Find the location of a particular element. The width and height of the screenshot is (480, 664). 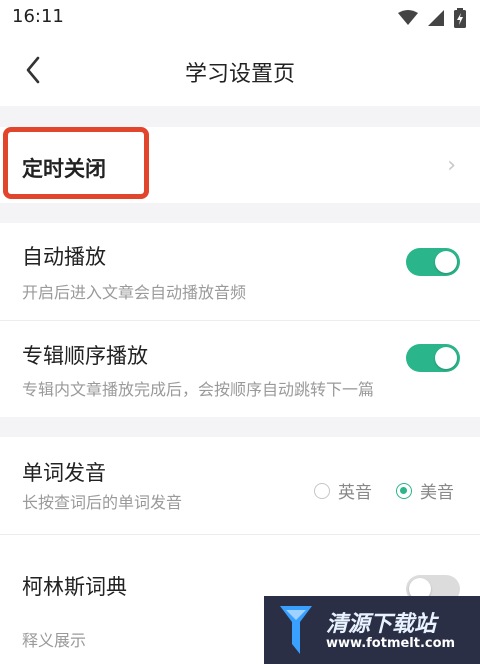

status-time: 16:11 is located at coordinates (38, 16).